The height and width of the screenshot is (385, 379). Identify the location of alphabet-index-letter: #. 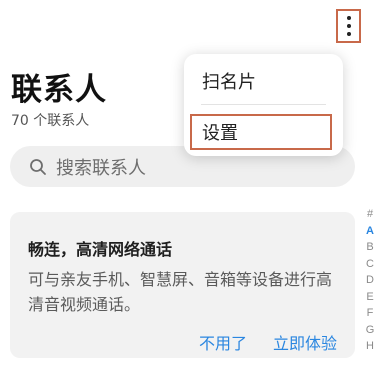
(370, 214).